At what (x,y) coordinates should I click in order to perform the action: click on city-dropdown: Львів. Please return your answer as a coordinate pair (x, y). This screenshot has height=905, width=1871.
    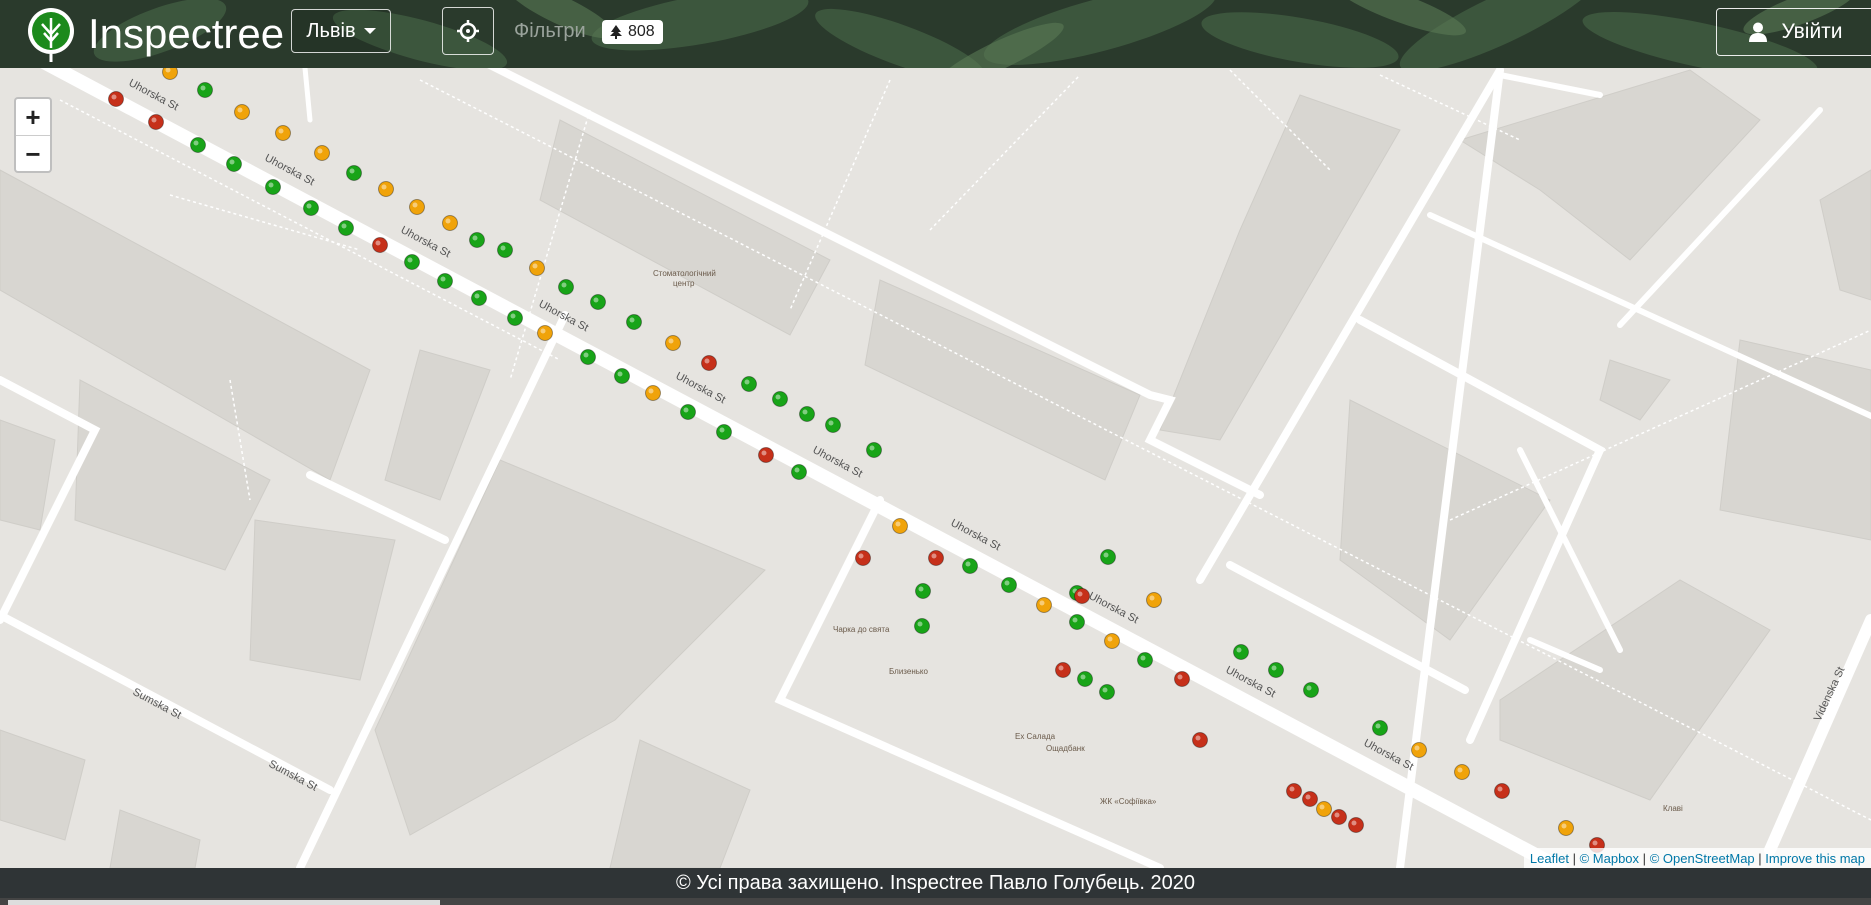
    Looking at the image, I should click on (341, 31).